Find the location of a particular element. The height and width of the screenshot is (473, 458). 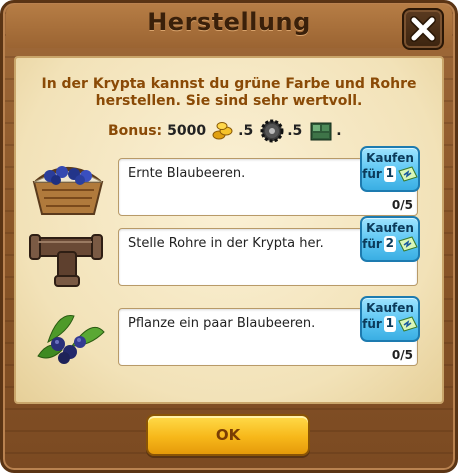

bonus-crate-count: . is located at coordinates (339, 131).